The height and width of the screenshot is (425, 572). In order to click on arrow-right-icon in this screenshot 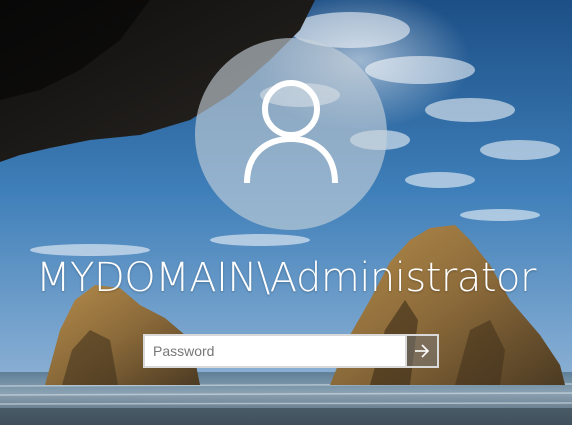, I will do `click(422, 351)`.